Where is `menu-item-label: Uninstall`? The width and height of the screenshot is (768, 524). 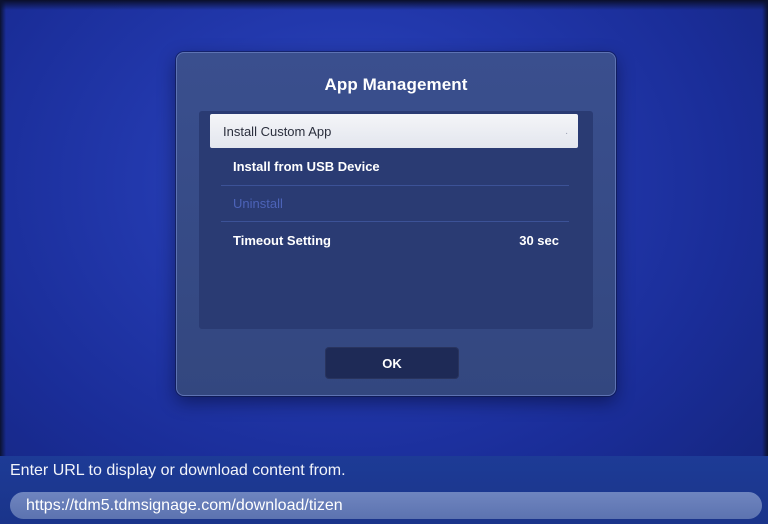
menu-item-label: Uninstall is located at coordinates (258, 203).